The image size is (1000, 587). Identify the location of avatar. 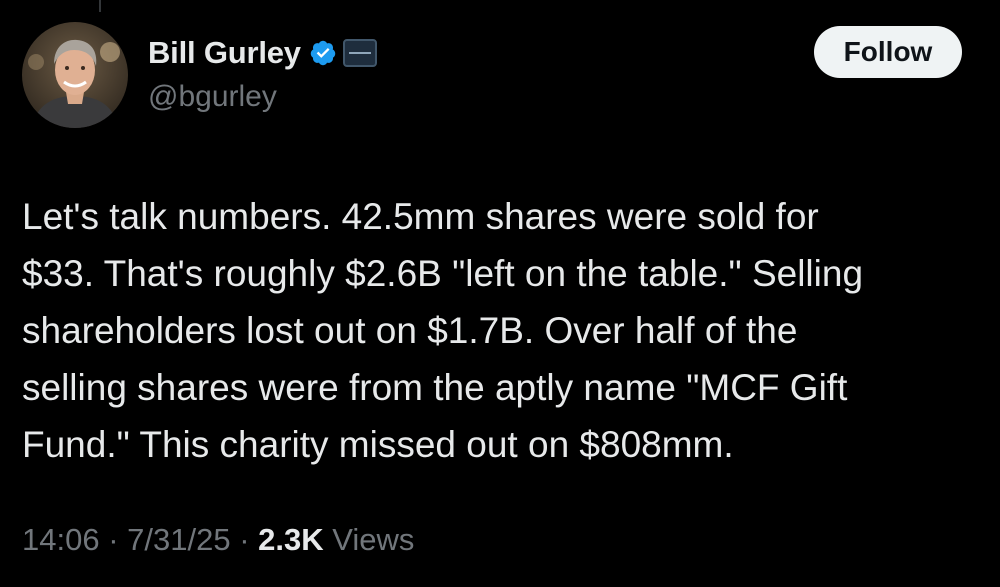
(75, 75).